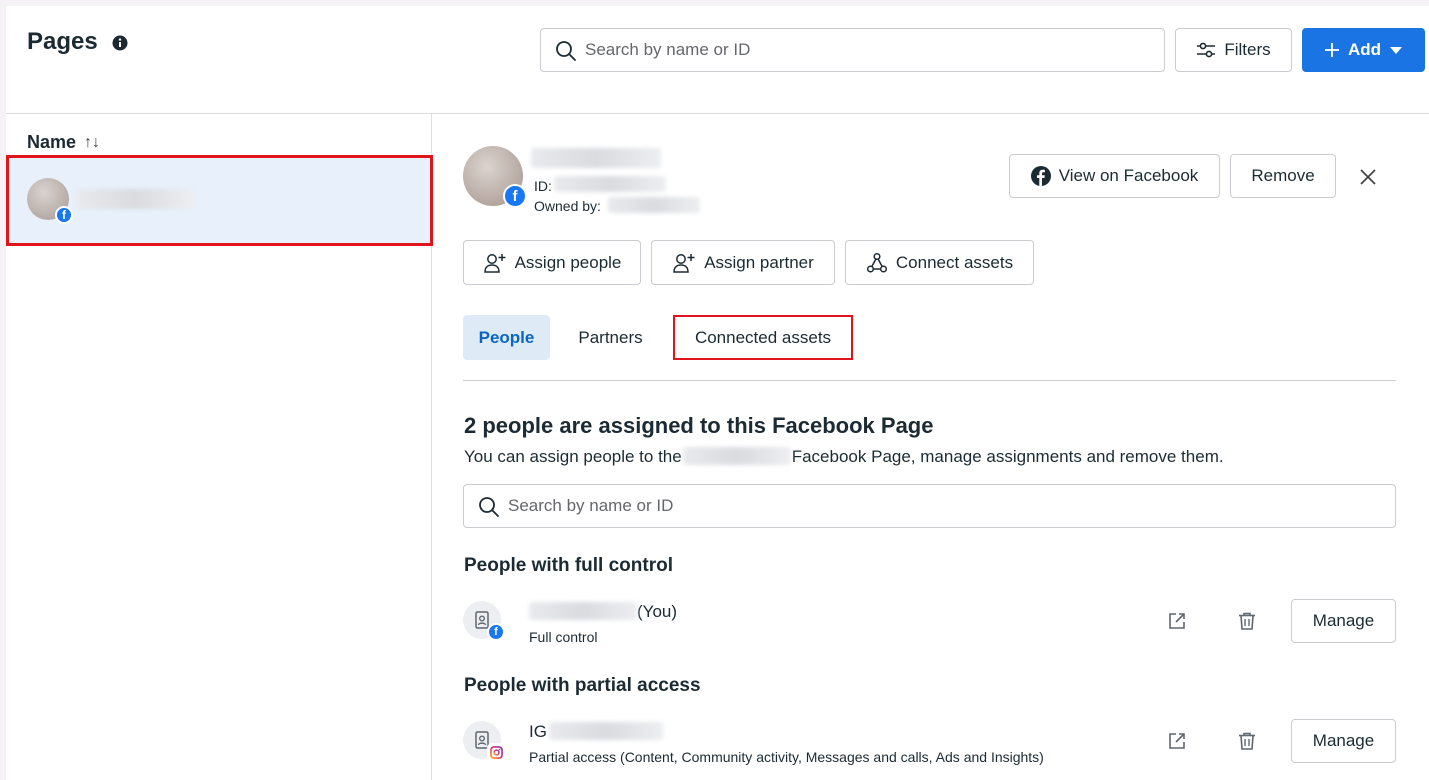 This screenshot has width=1429, height=780. What do you see at coordinates (567, 206) in the screenshot?
I see `owned-by-label: Owned by:` at bounding box center [567, 206].